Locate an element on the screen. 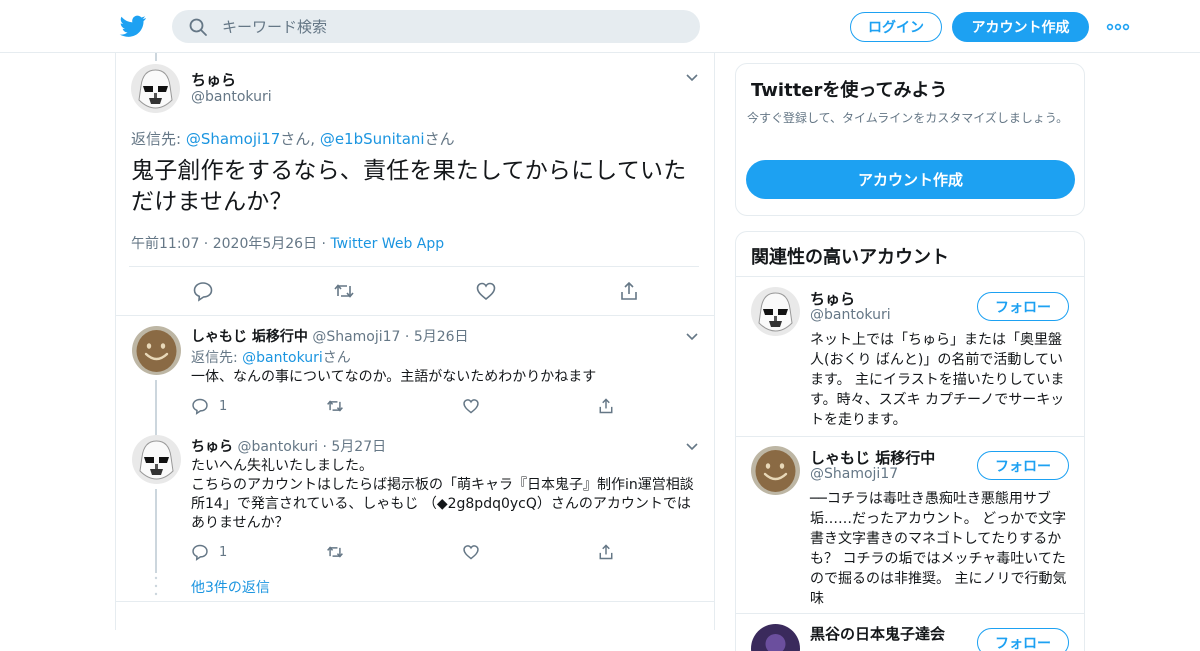  author-name: しゃもじ 垢移行中 is located at coordinates (249, 337).